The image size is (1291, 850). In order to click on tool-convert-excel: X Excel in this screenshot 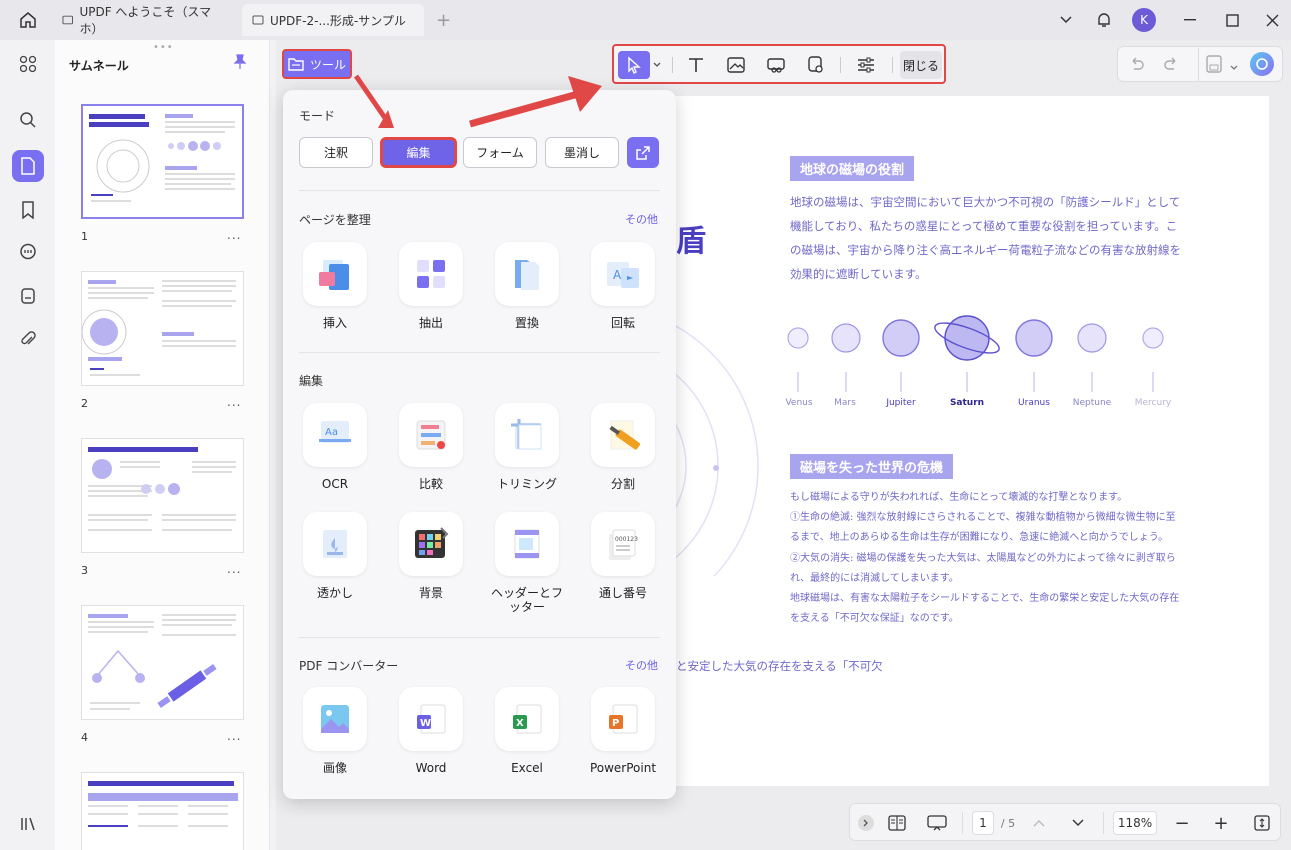, I will do `click(527, 731)`.